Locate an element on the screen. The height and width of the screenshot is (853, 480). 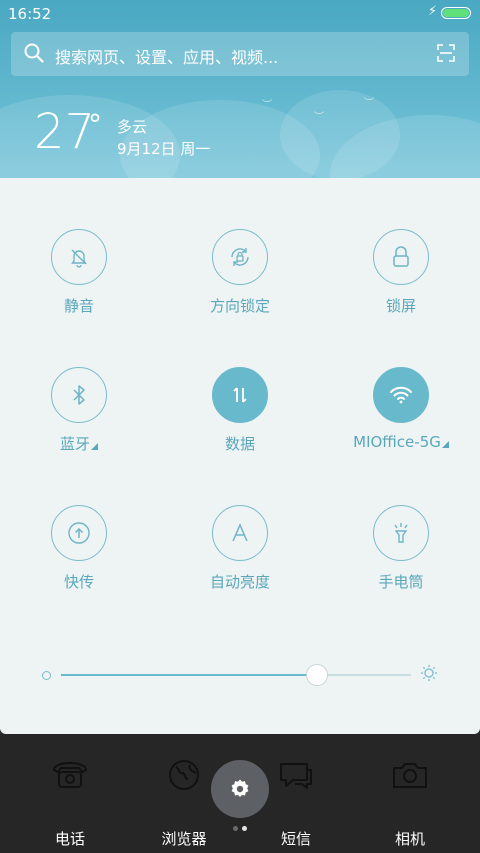
toggle-mobile-data-circle is located at coordinates (240, 395).